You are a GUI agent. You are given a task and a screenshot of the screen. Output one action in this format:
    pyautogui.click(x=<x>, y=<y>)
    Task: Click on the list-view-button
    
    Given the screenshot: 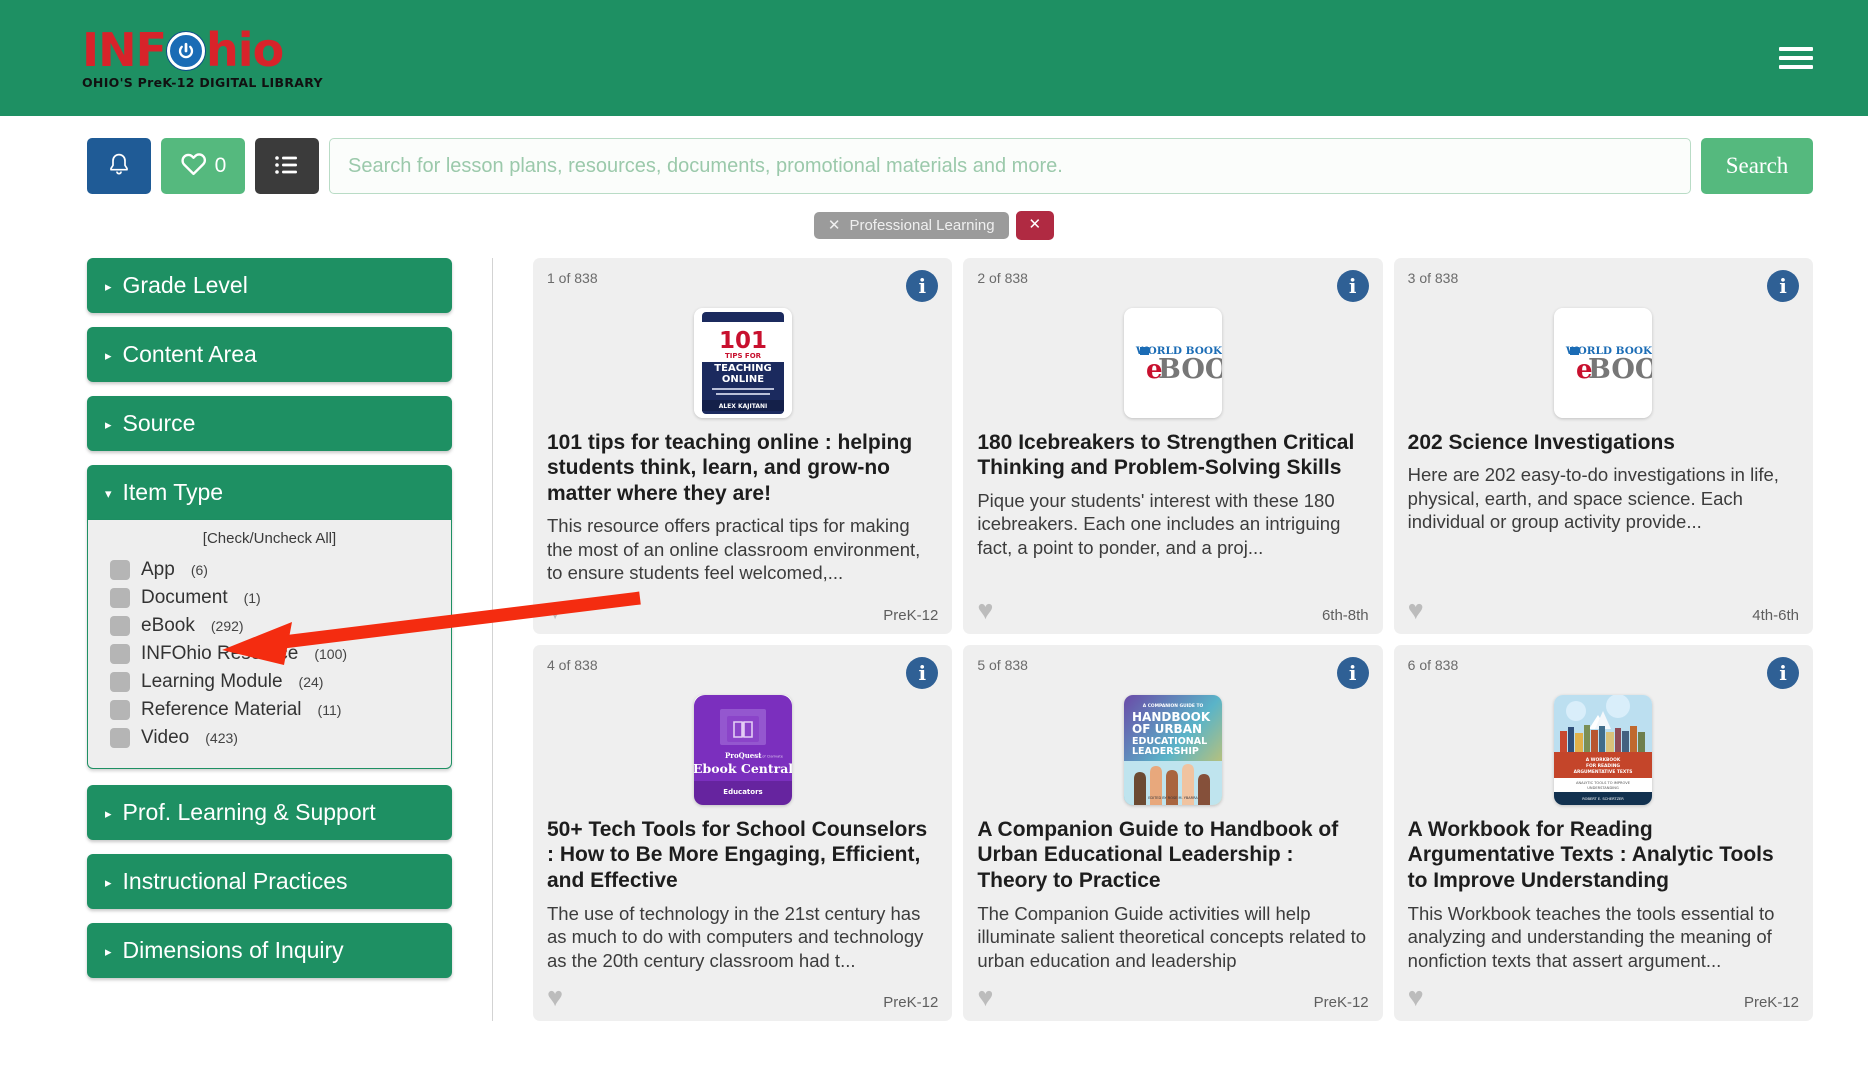 What is the action you would take?
    pyautogui.click(x=287, y=166)
    